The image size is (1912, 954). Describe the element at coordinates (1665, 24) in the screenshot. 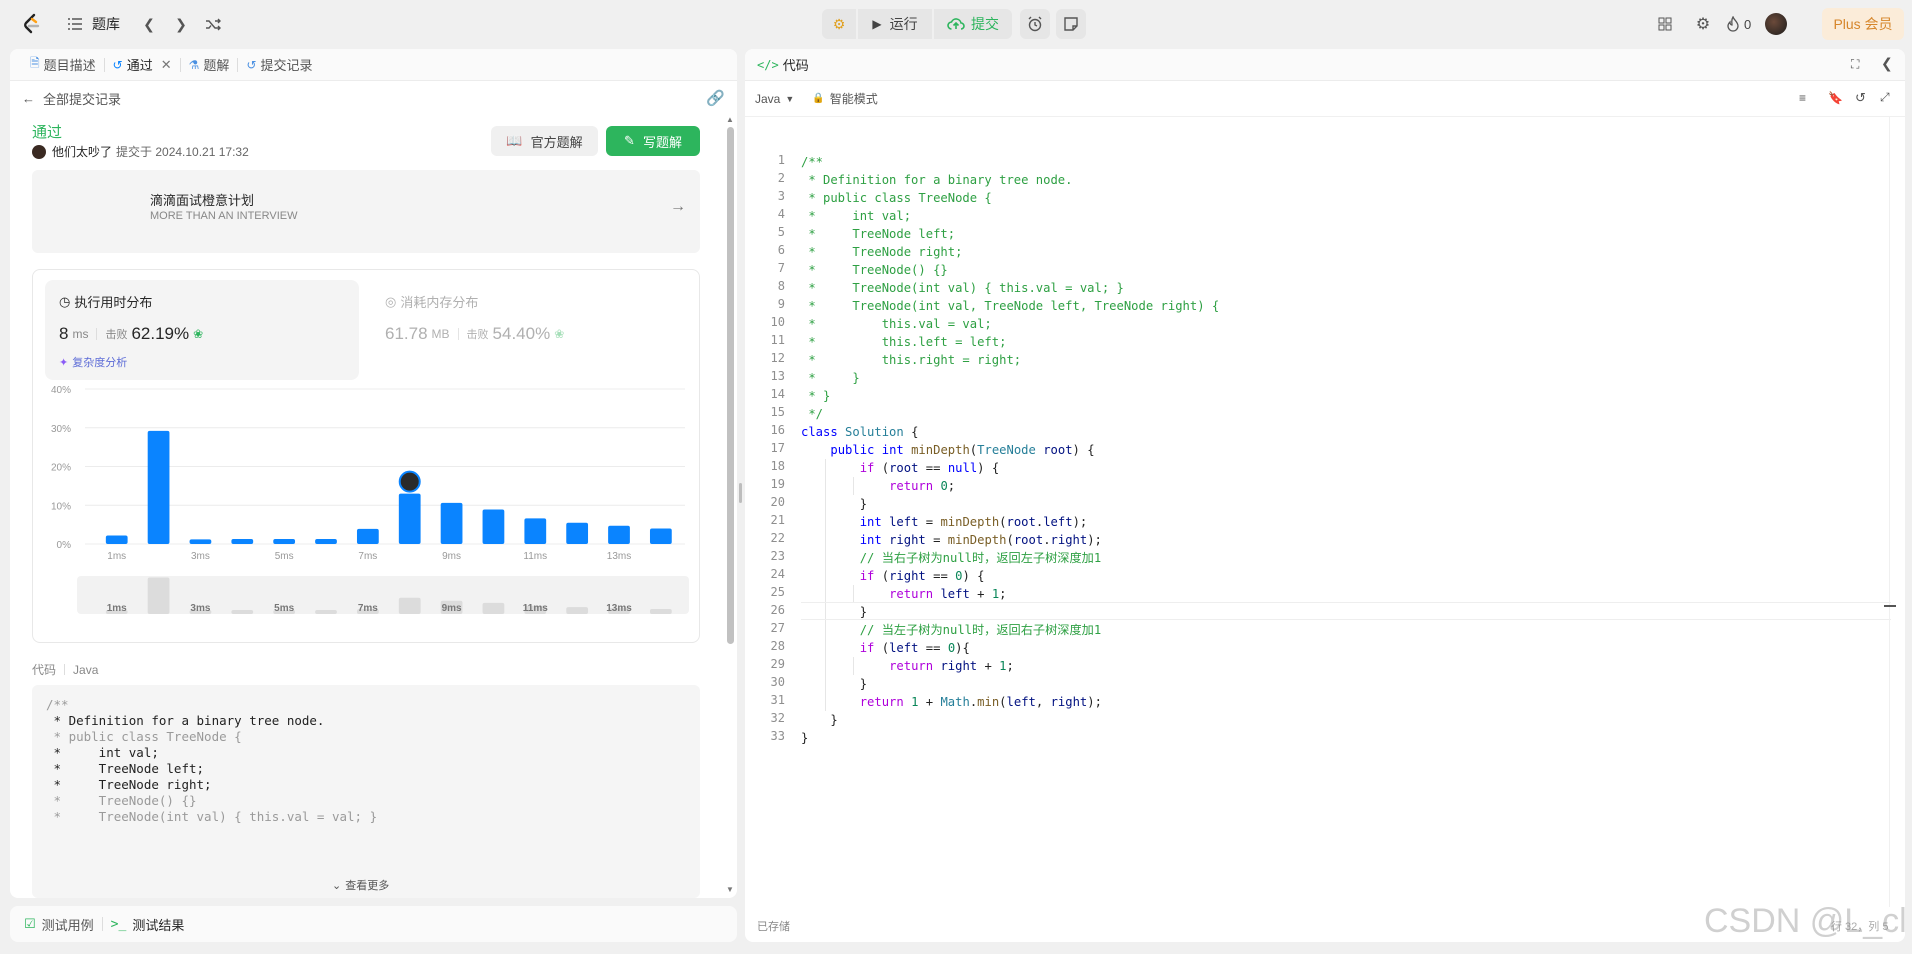

I see `layout-button` at that location.